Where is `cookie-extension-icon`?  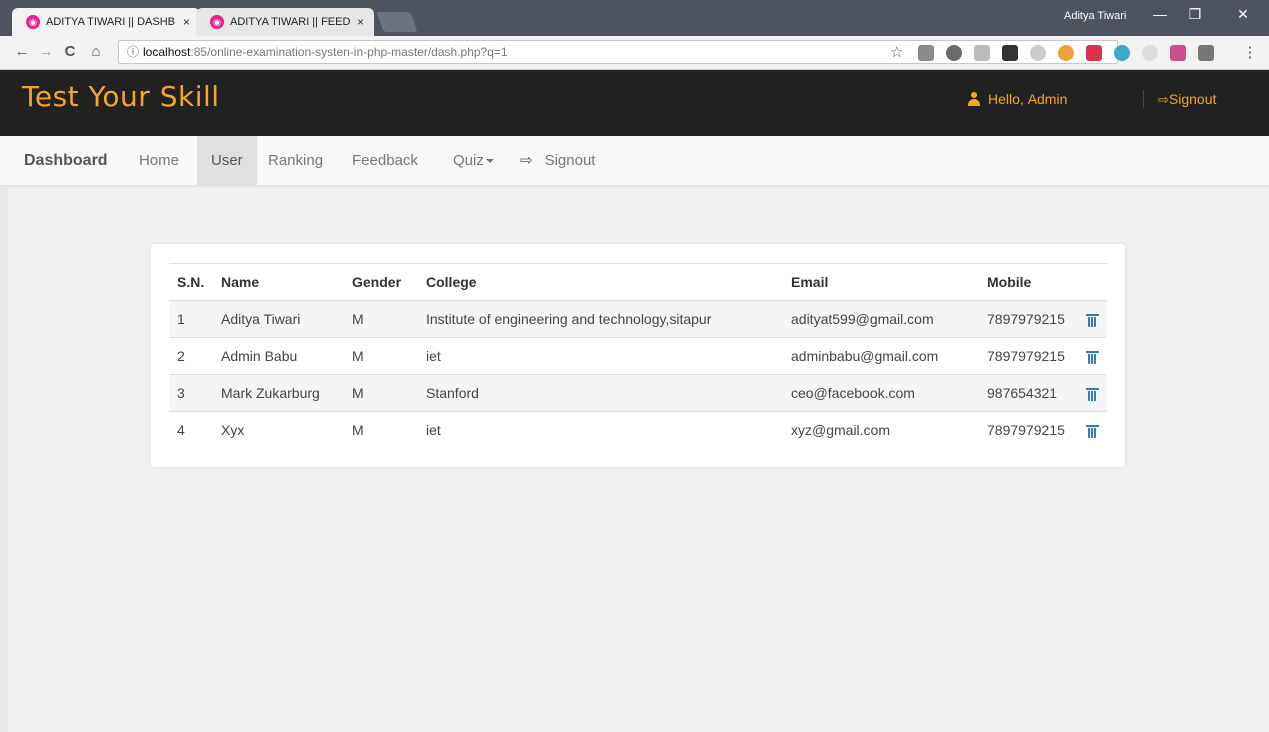
cookie-extension-icon is located at coordinates (1066, 53).